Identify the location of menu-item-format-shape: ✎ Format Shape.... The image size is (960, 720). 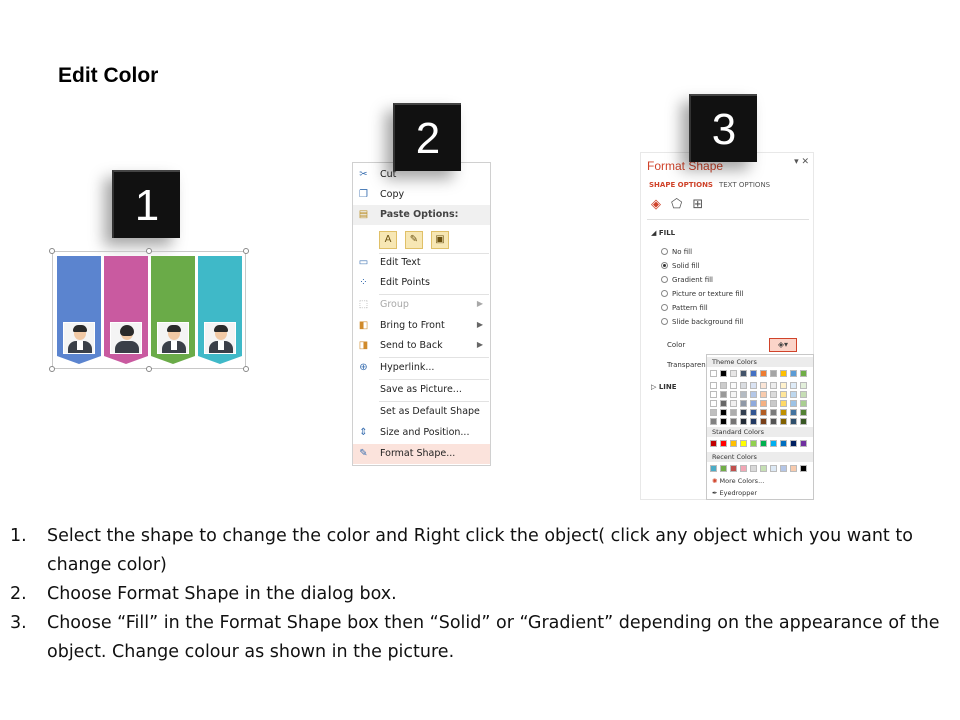
(421, 454).